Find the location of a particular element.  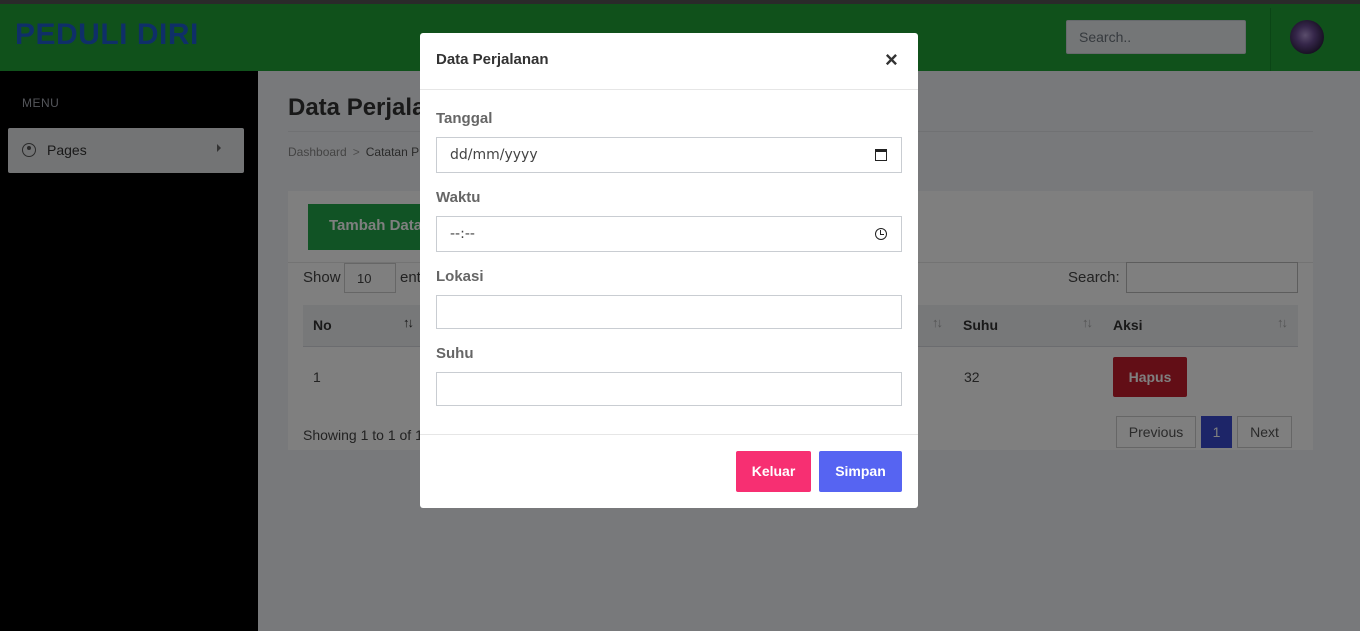

waktu-label: Waktu is located at coordinates (458, 197).